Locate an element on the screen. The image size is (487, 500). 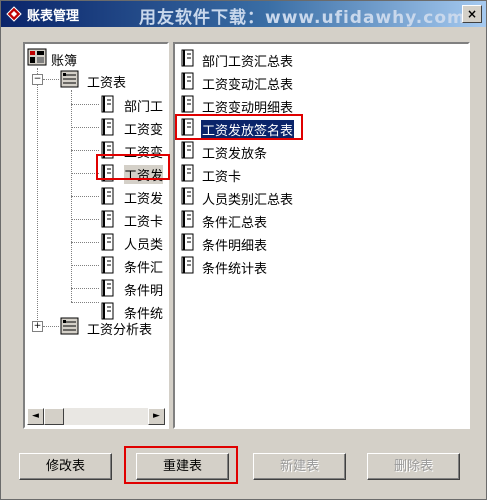
horizontal-scrollbar: ◄ ► is located at coordinates (96, 416).